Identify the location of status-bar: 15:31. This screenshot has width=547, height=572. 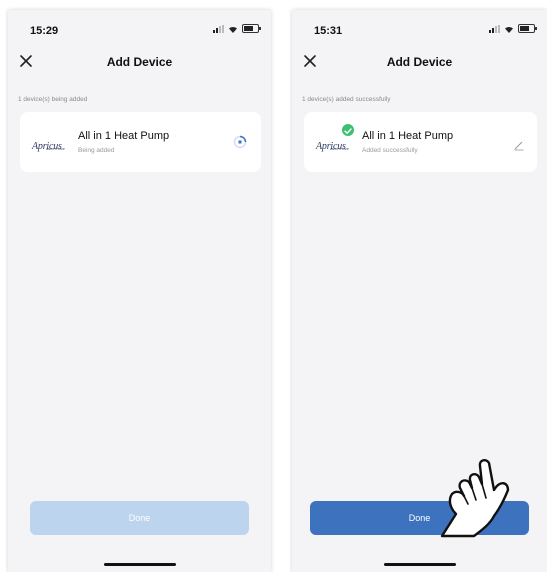
(419, 27).